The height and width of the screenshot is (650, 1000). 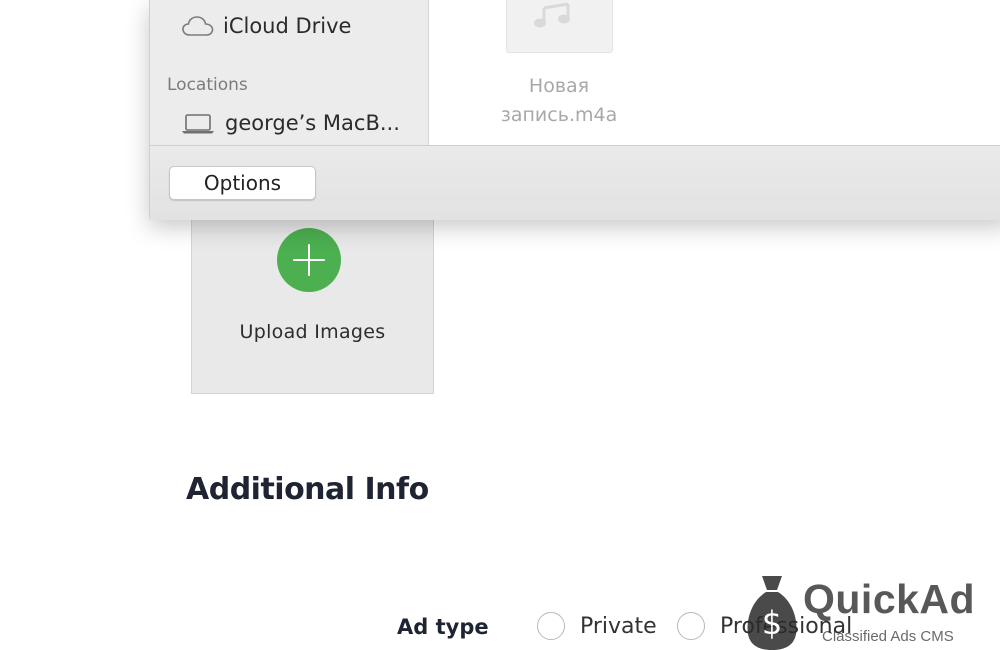 I want to click on sidebar-heading-locations: Locations, so click(x=207, y=85).